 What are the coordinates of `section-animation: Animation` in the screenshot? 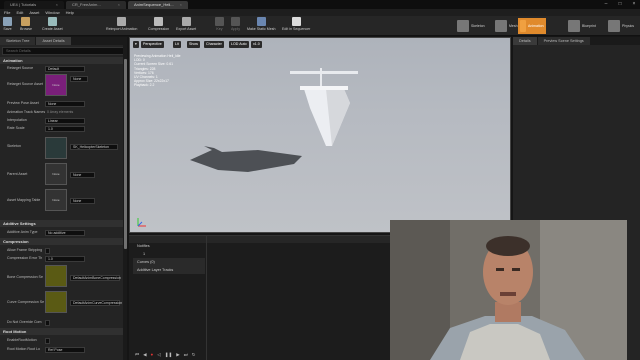 It's located at (61, 60).